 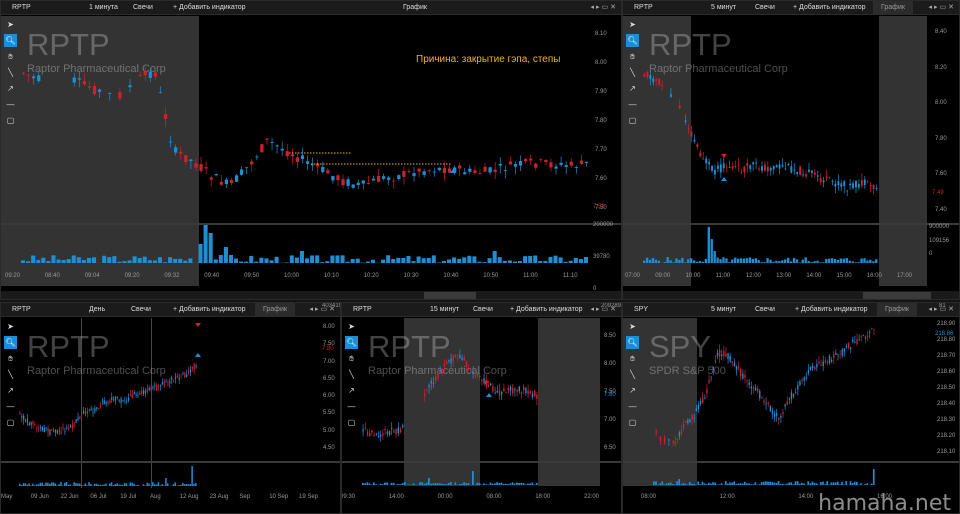 I want to click on navigator-bar, so click(x=311, y=295).